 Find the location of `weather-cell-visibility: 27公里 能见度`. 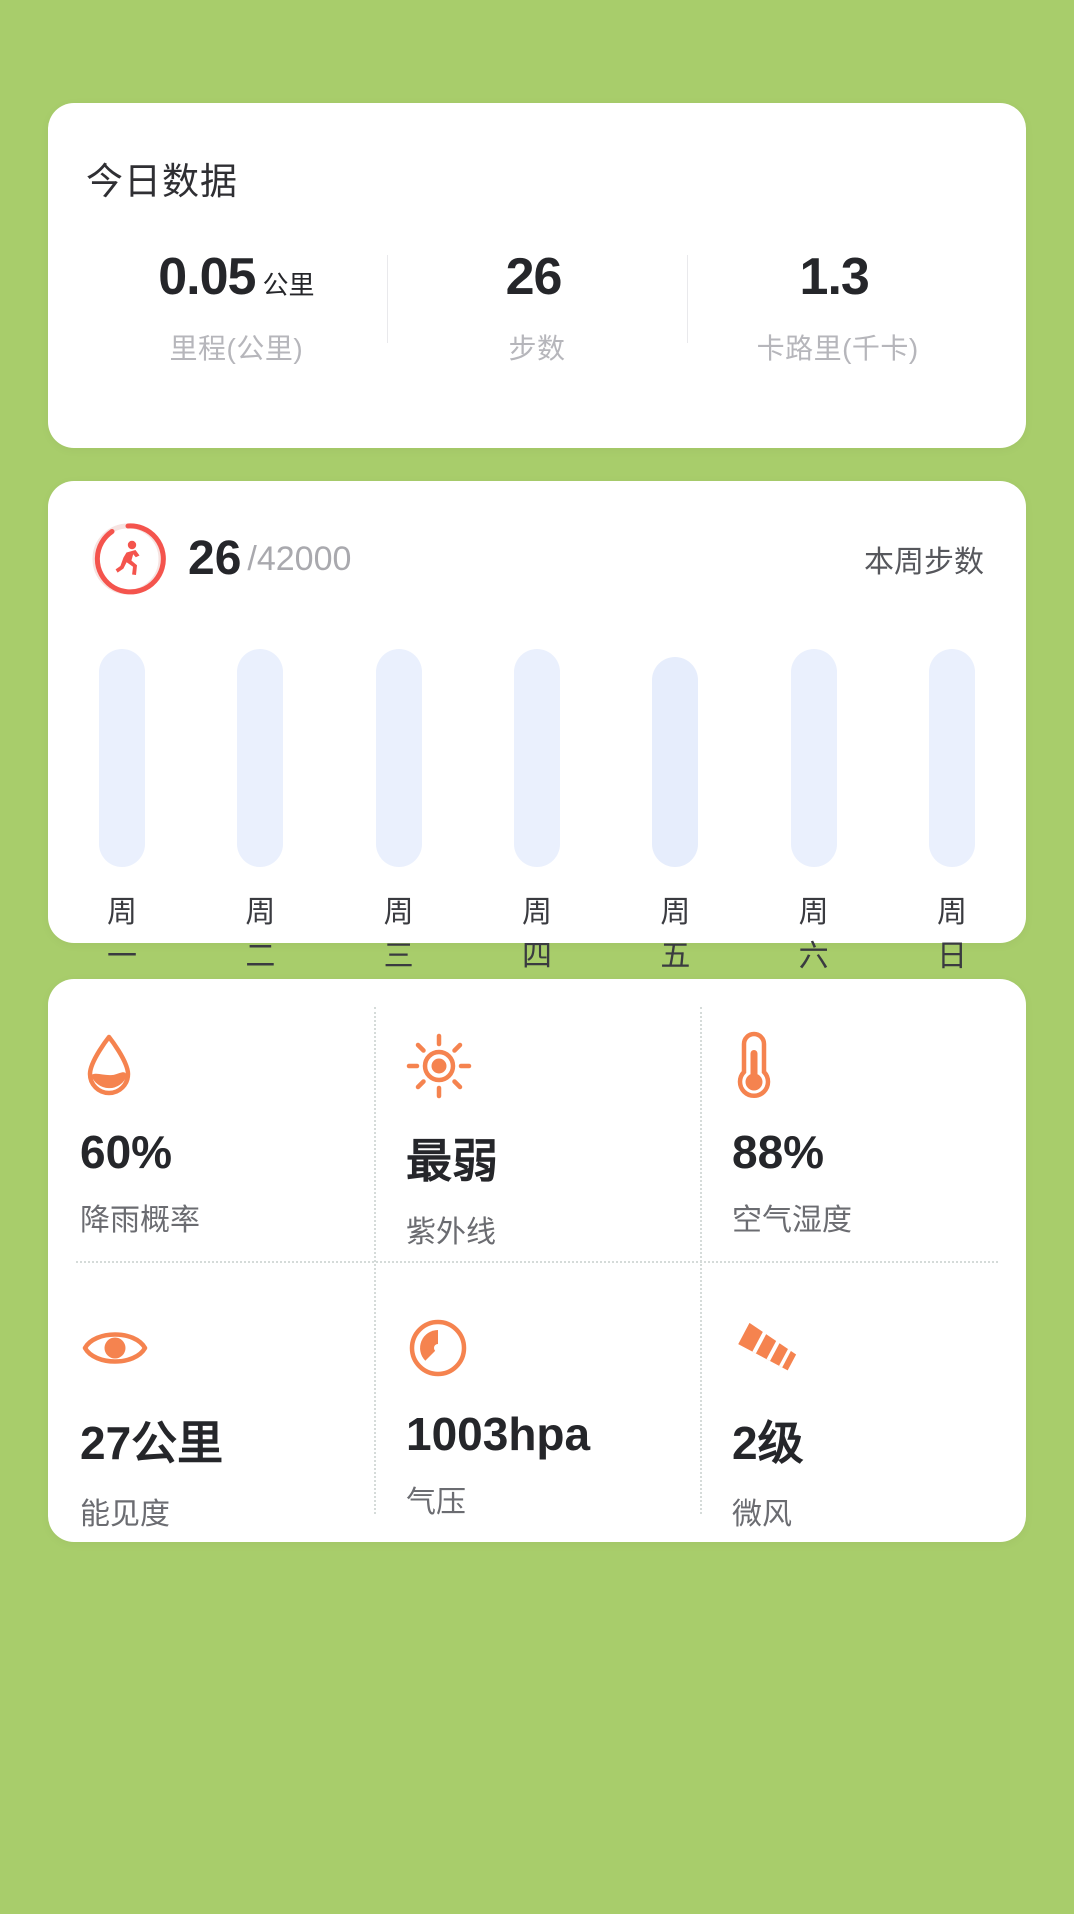

weather-cell-visibility: 27公里 能见度 is located at coordinates (211, 1402).